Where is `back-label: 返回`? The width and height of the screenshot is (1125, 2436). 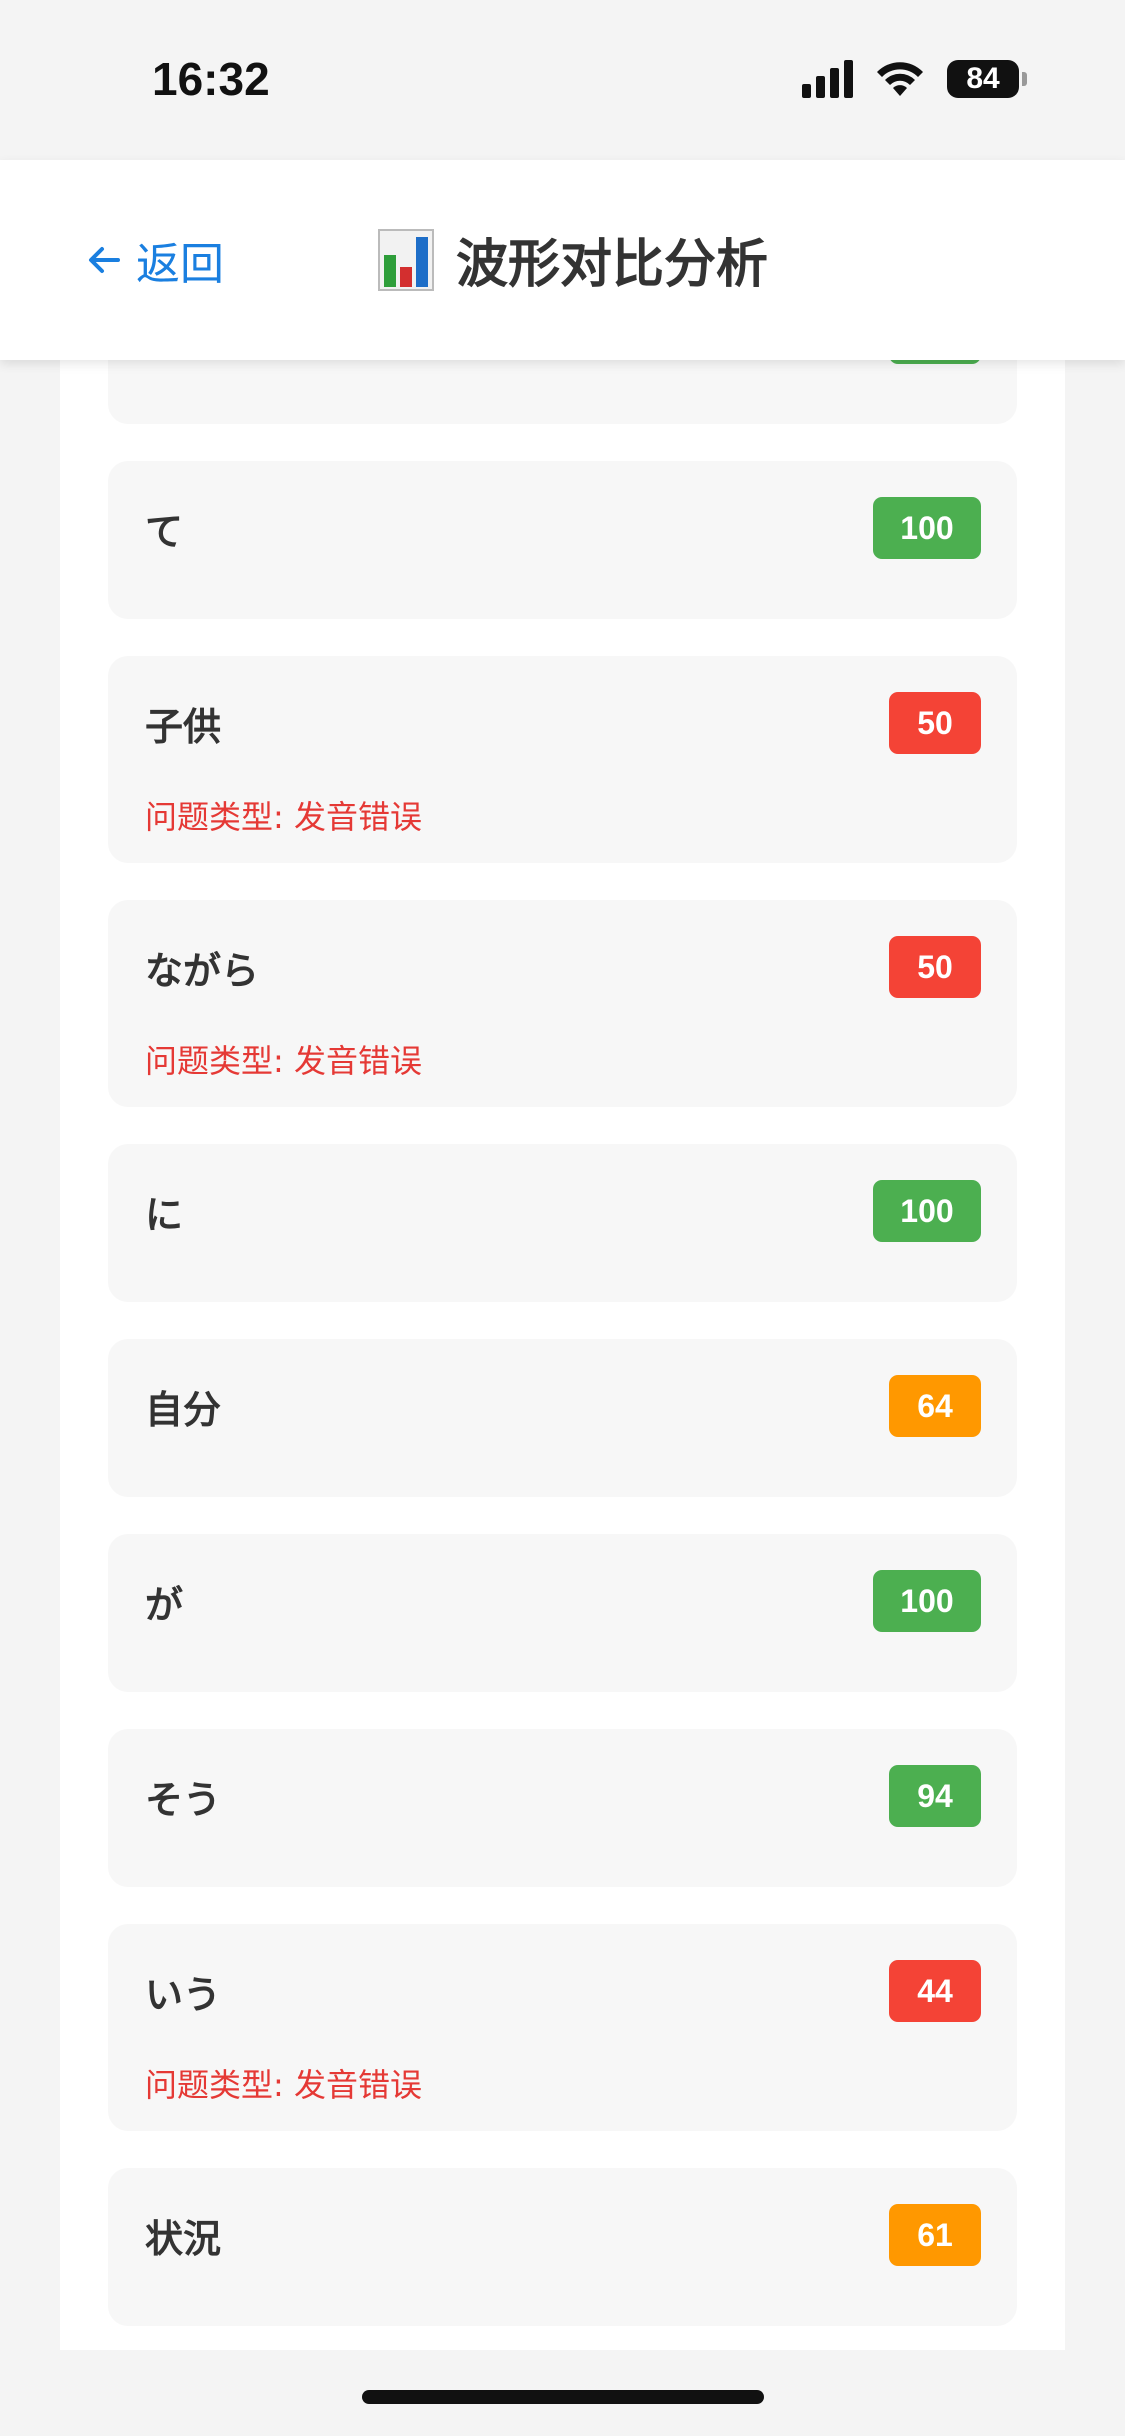
back-label: 返回 is located at coordinates (180, 264).